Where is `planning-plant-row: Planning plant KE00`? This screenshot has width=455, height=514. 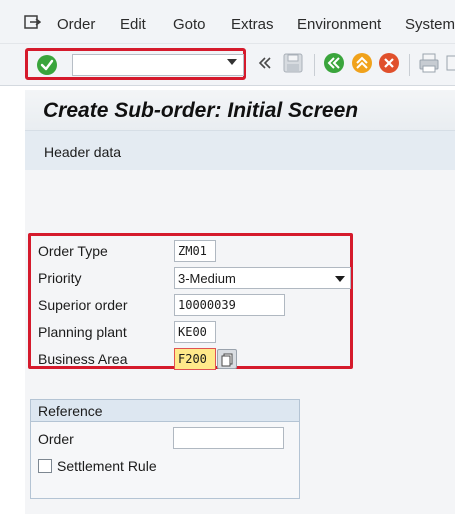 planning-plant-row: Planning plant KE00 is located at coordinates (190, 333).